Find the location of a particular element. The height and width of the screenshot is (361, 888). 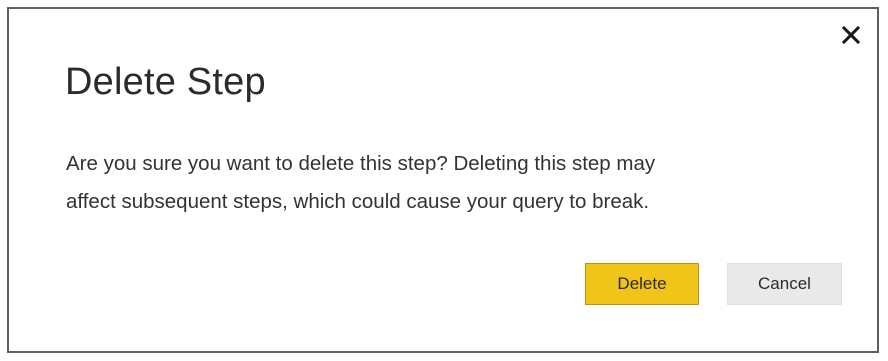

dialog-title: Delete Step is located at coordinates (165, 82).